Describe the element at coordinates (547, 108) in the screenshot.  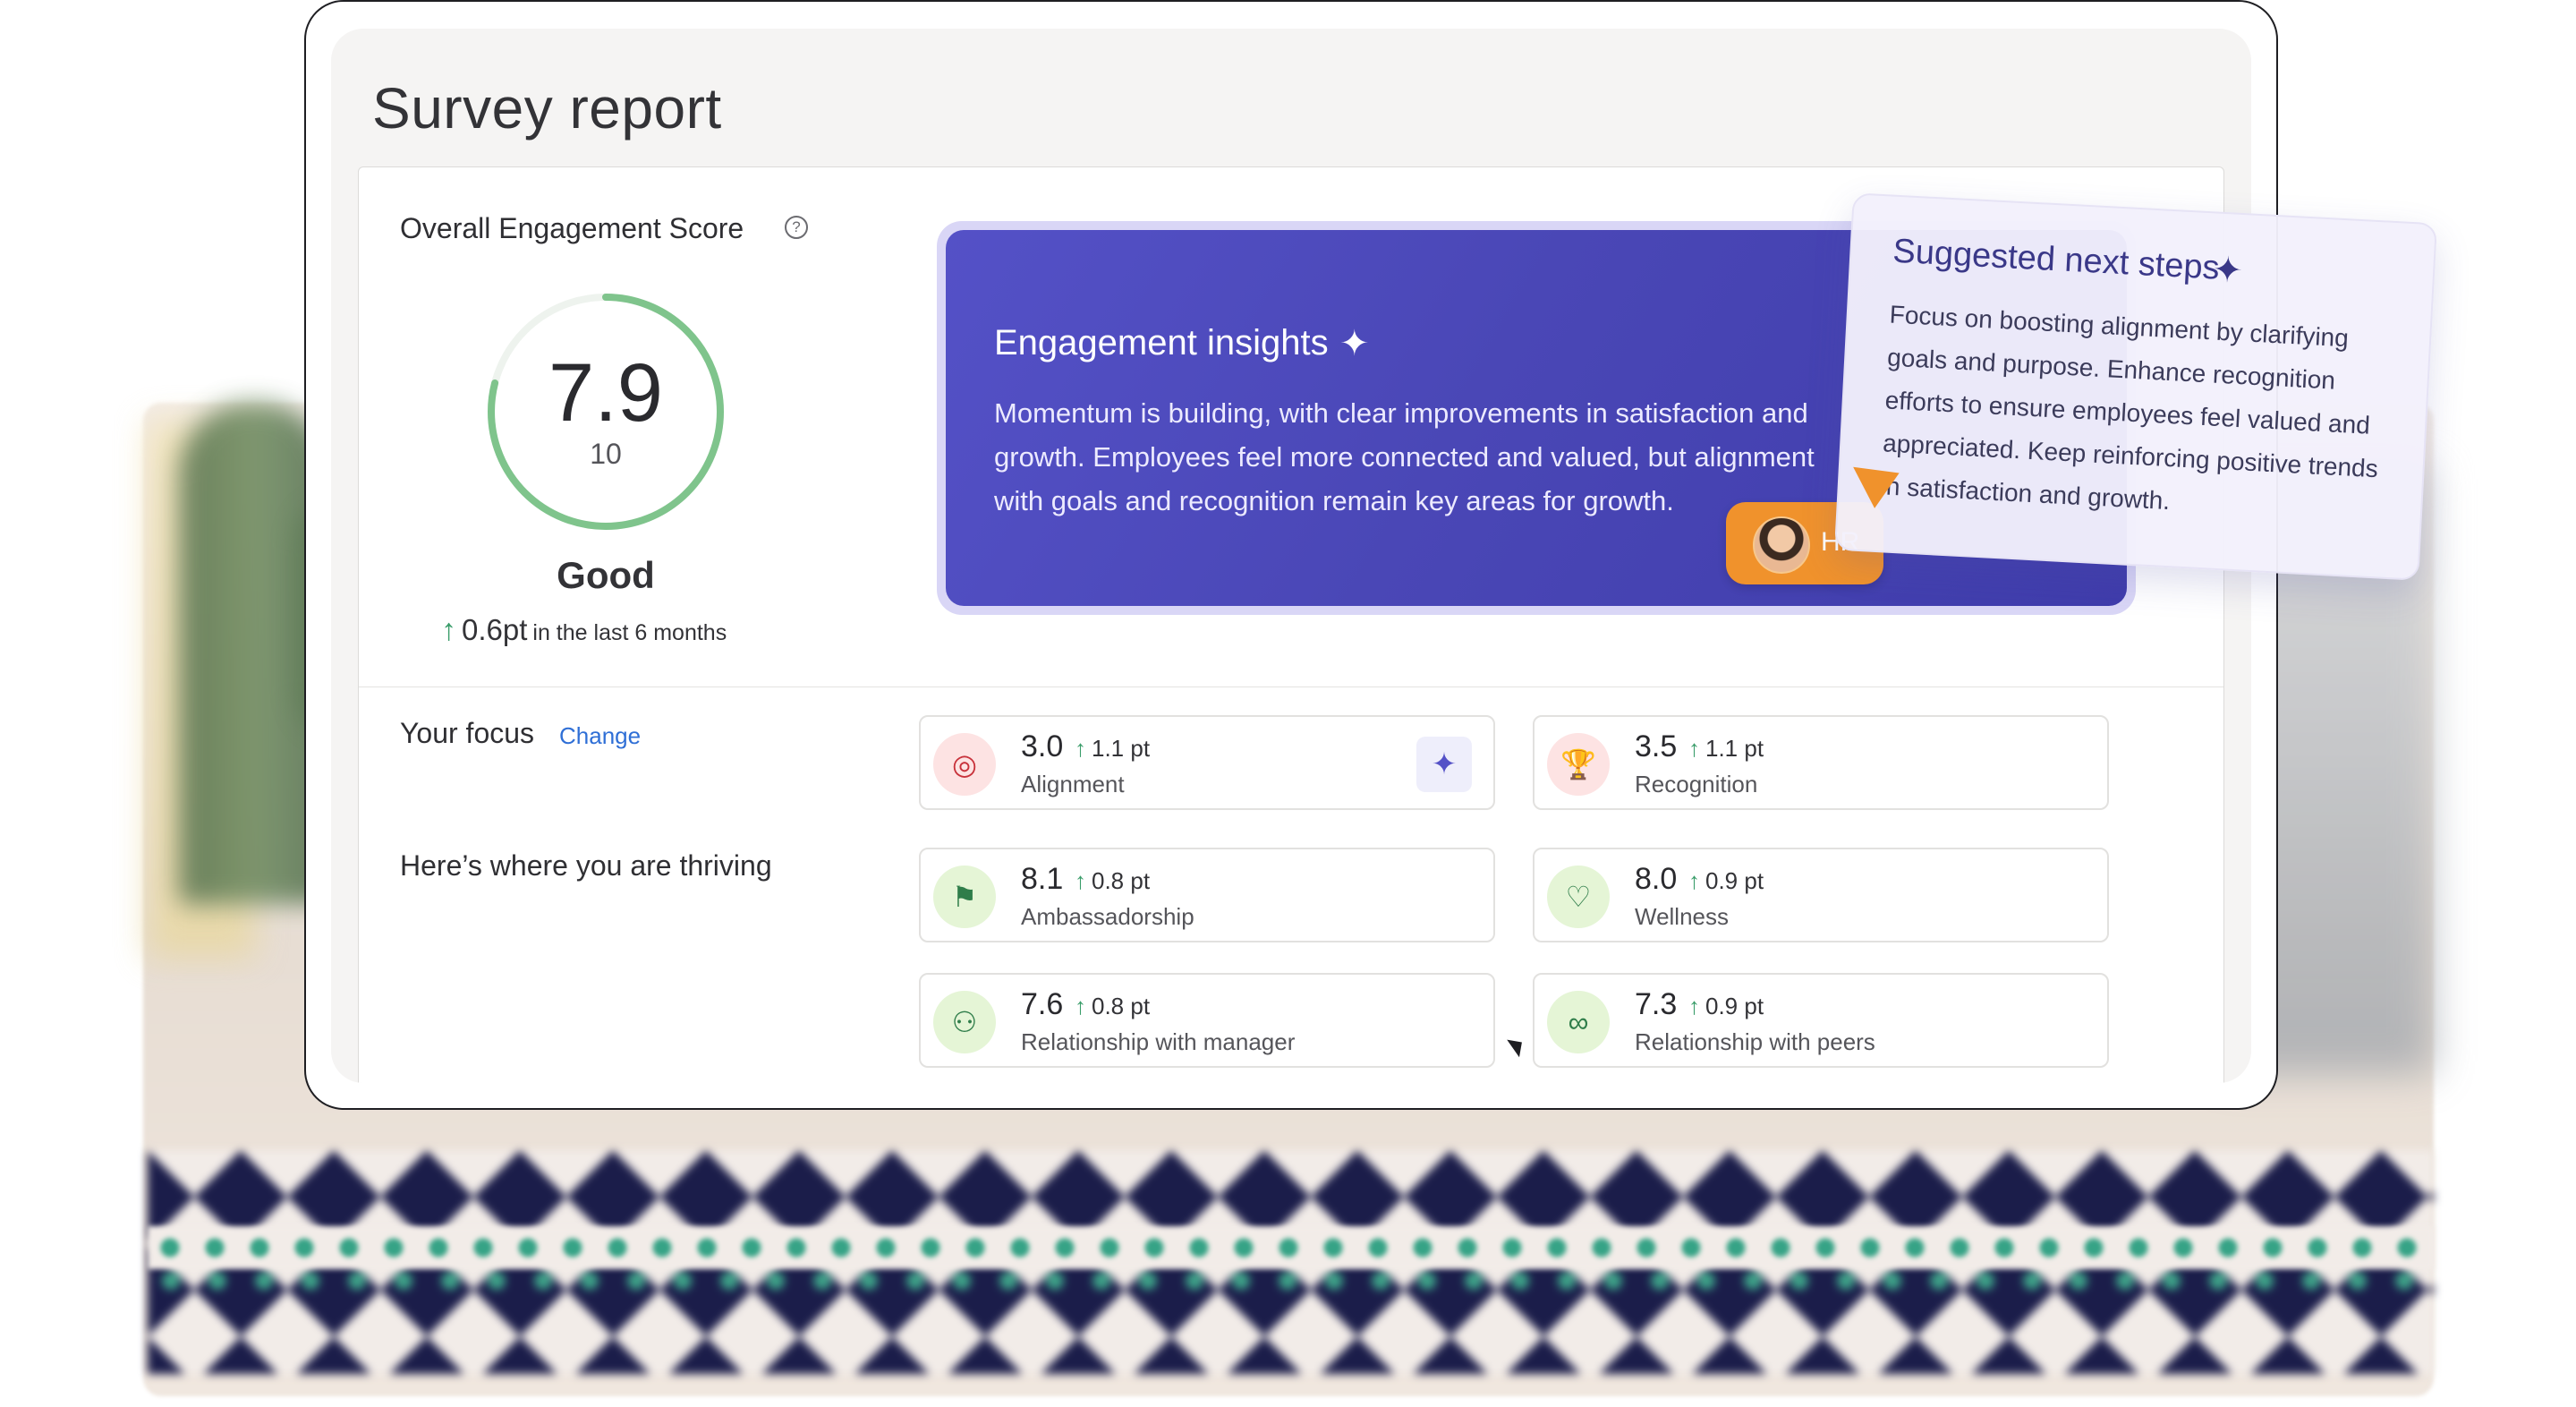
I see `page-title: Survey report` at that location.